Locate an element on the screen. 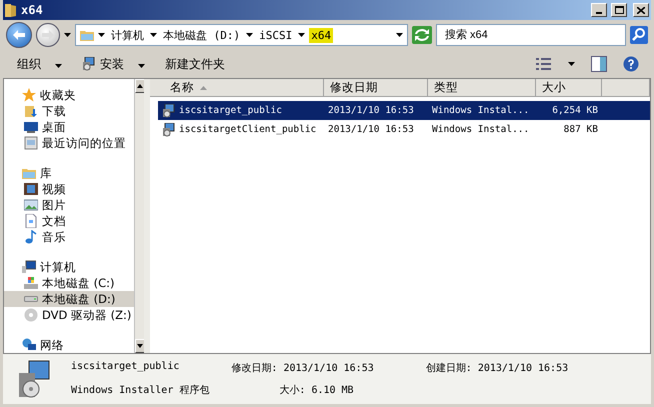 This screenshot has height=407, width=654. minimize-button is located at coordinates (599, 10).